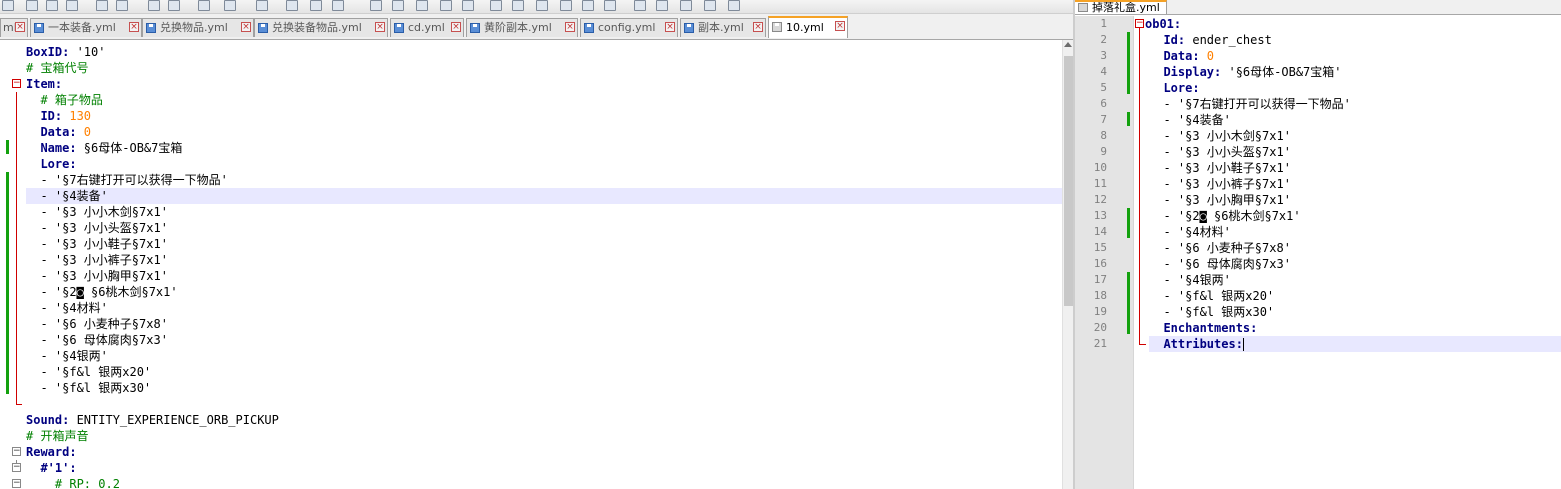  What do you see at coordinates (544, 100) in the screenshot?
I see `code-line: # 箱子物品` at bounding box center [544, 100].